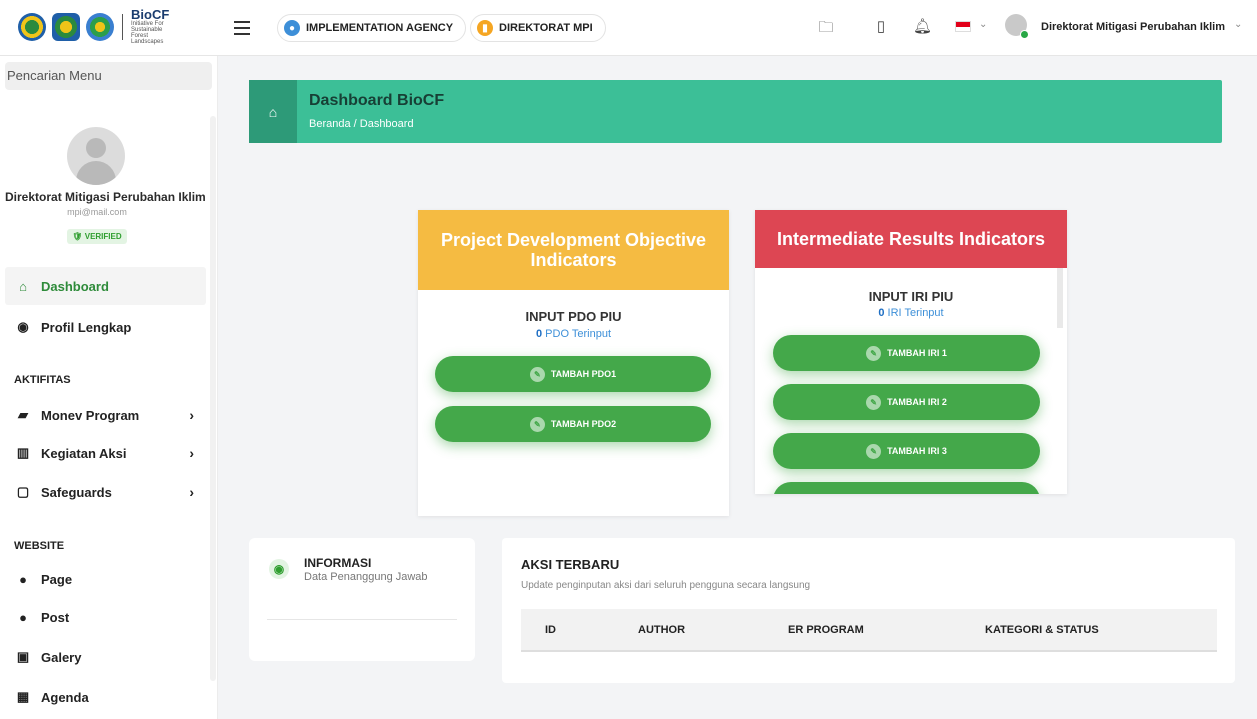 This screenshot has width=1257, height=719. Describe the element at coordinates (32, 27) in the screenshot. I see `ministry-logo-icon` at that location.